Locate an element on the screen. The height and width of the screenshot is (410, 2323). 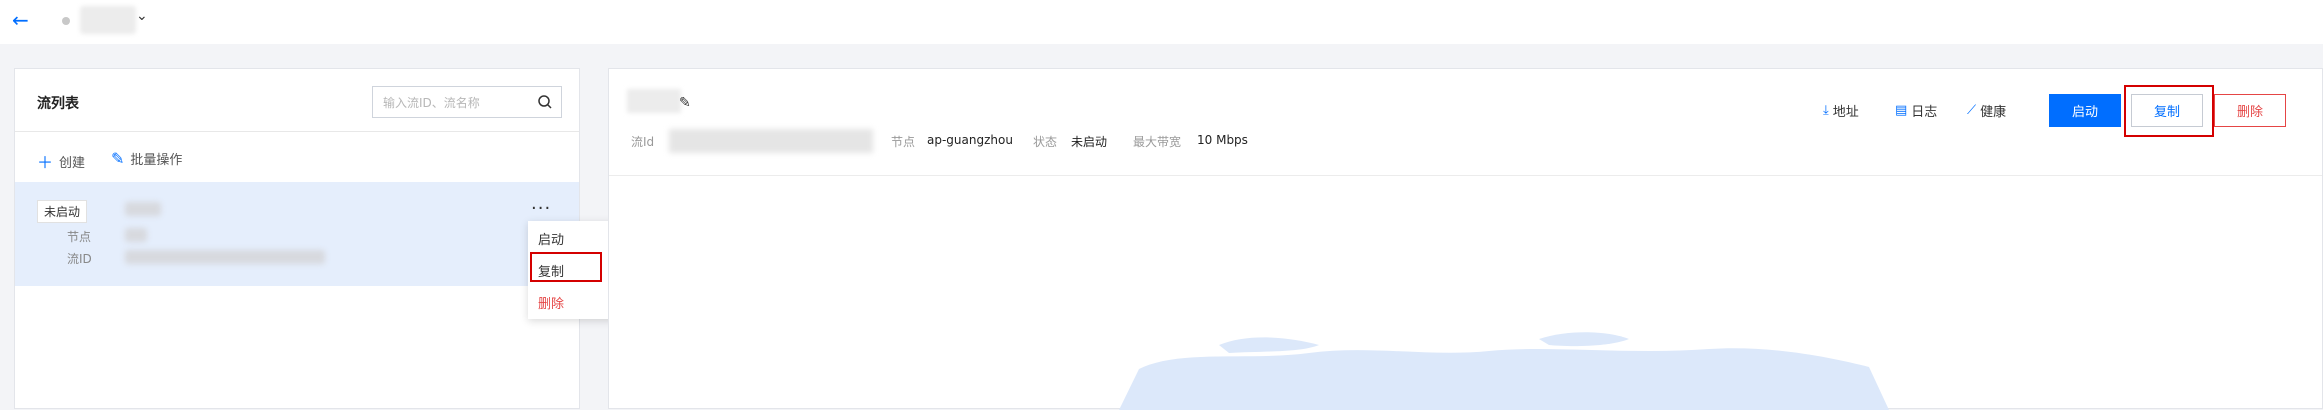
stream-id-label: 流Id is located at coordinates (643, 142).